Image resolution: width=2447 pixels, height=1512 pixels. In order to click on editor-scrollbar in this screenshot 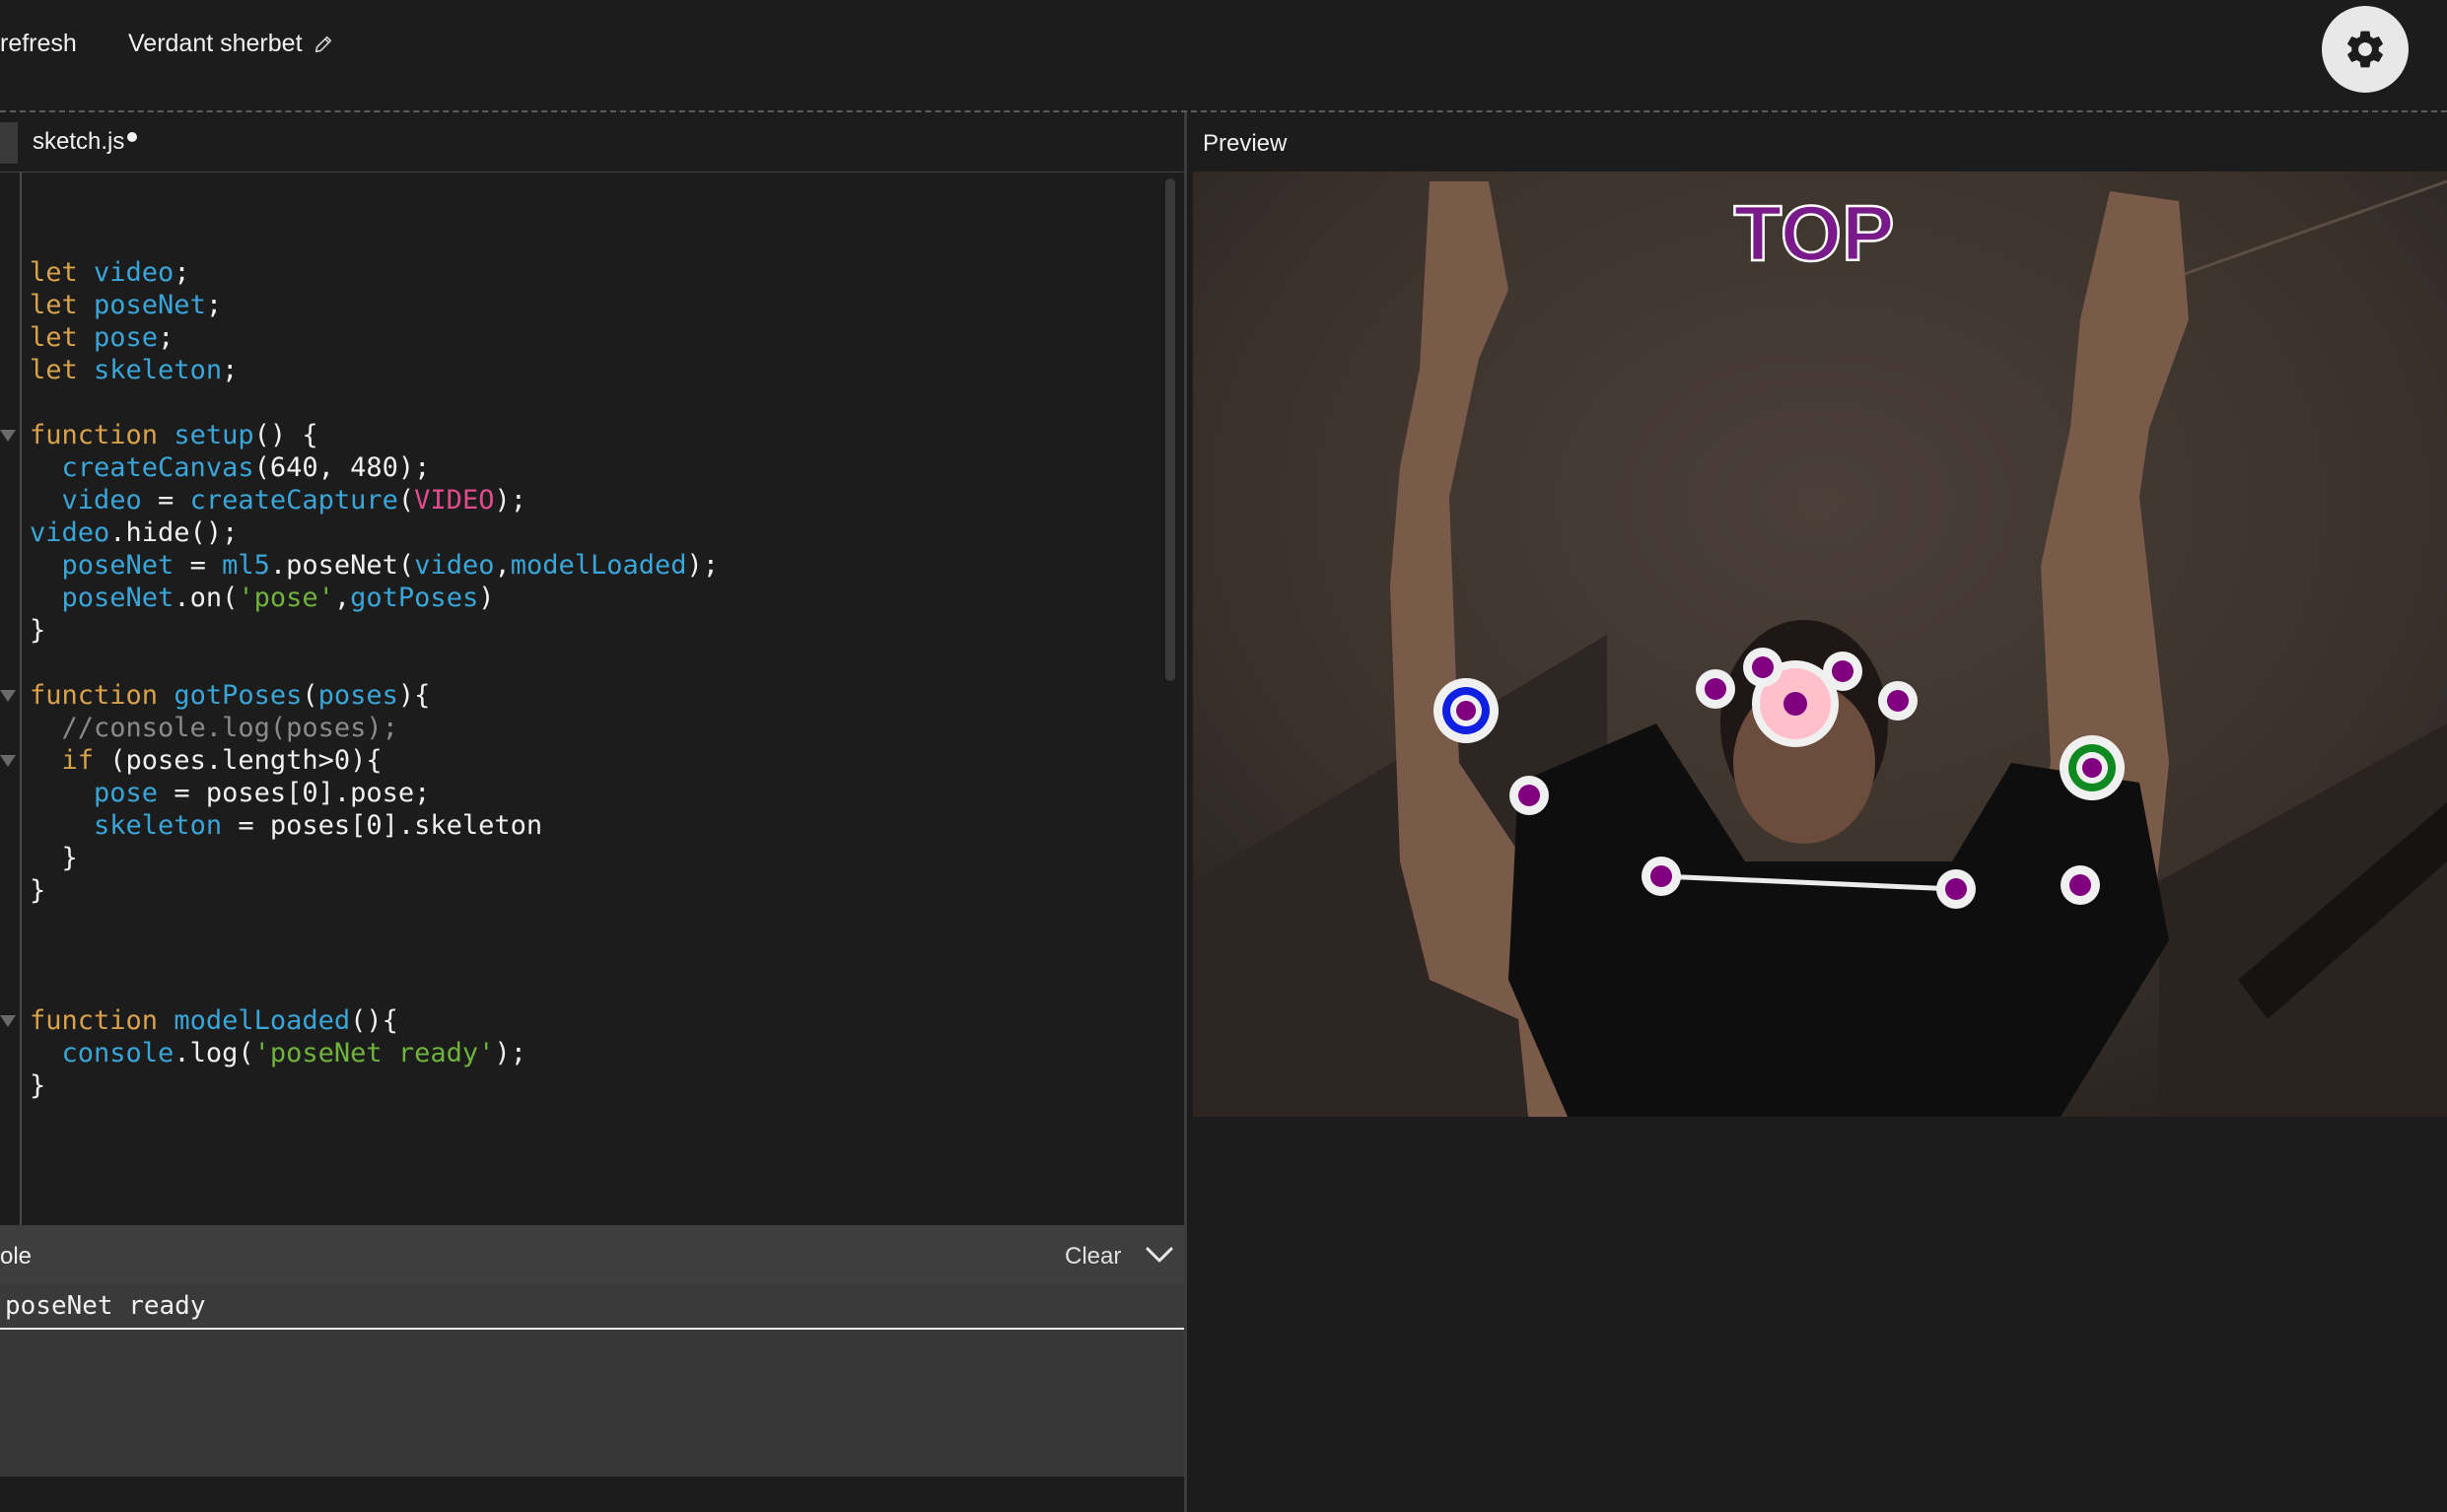, I will do `click(1170, 430)`.